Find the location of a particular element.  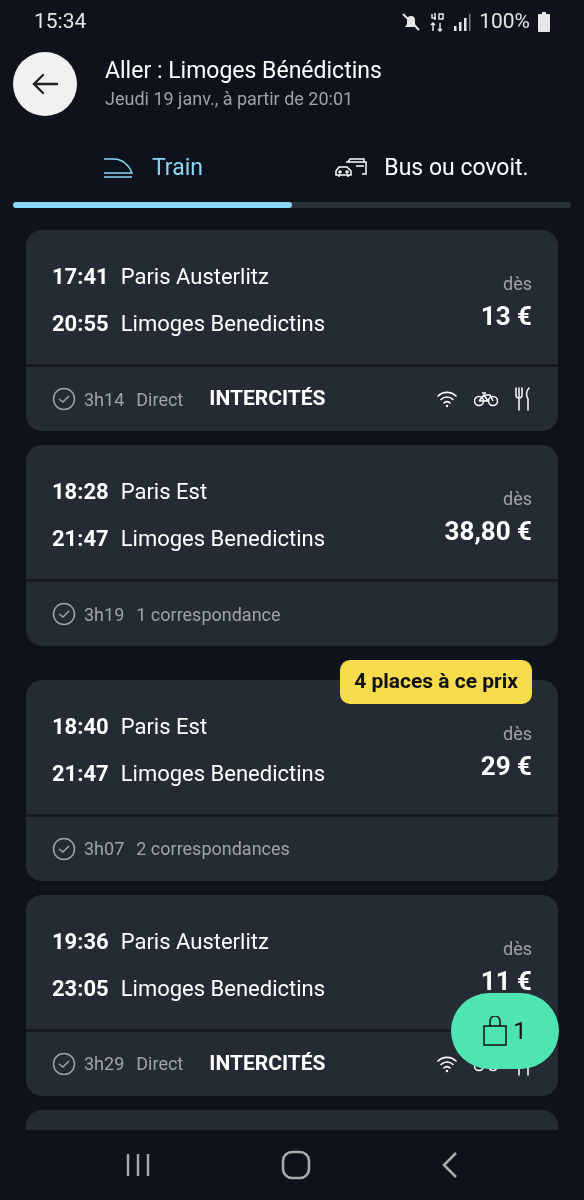

duration: 3h19 is located at coordinates (104, 614).